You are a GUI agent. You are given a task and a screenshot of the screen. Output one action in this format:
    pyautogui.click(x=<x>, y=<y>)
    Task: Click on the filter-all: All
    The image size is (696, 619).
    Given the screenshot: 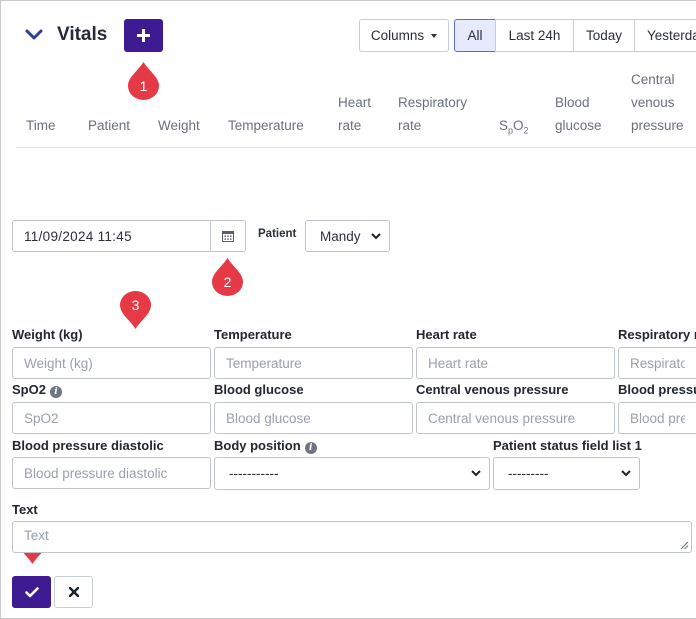 What is the action you would take?
    pyautogui.click(x=475, y=35)
    